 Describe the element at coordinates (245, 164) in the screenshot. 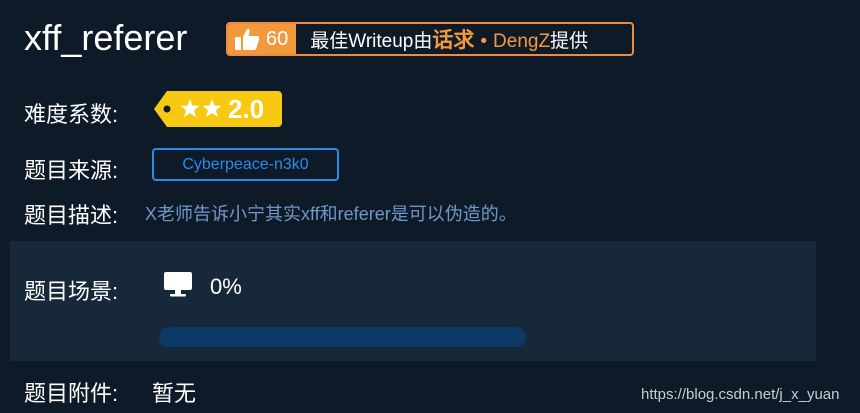

I see `source-tag: Cyberpeace-n3k0` at that location.